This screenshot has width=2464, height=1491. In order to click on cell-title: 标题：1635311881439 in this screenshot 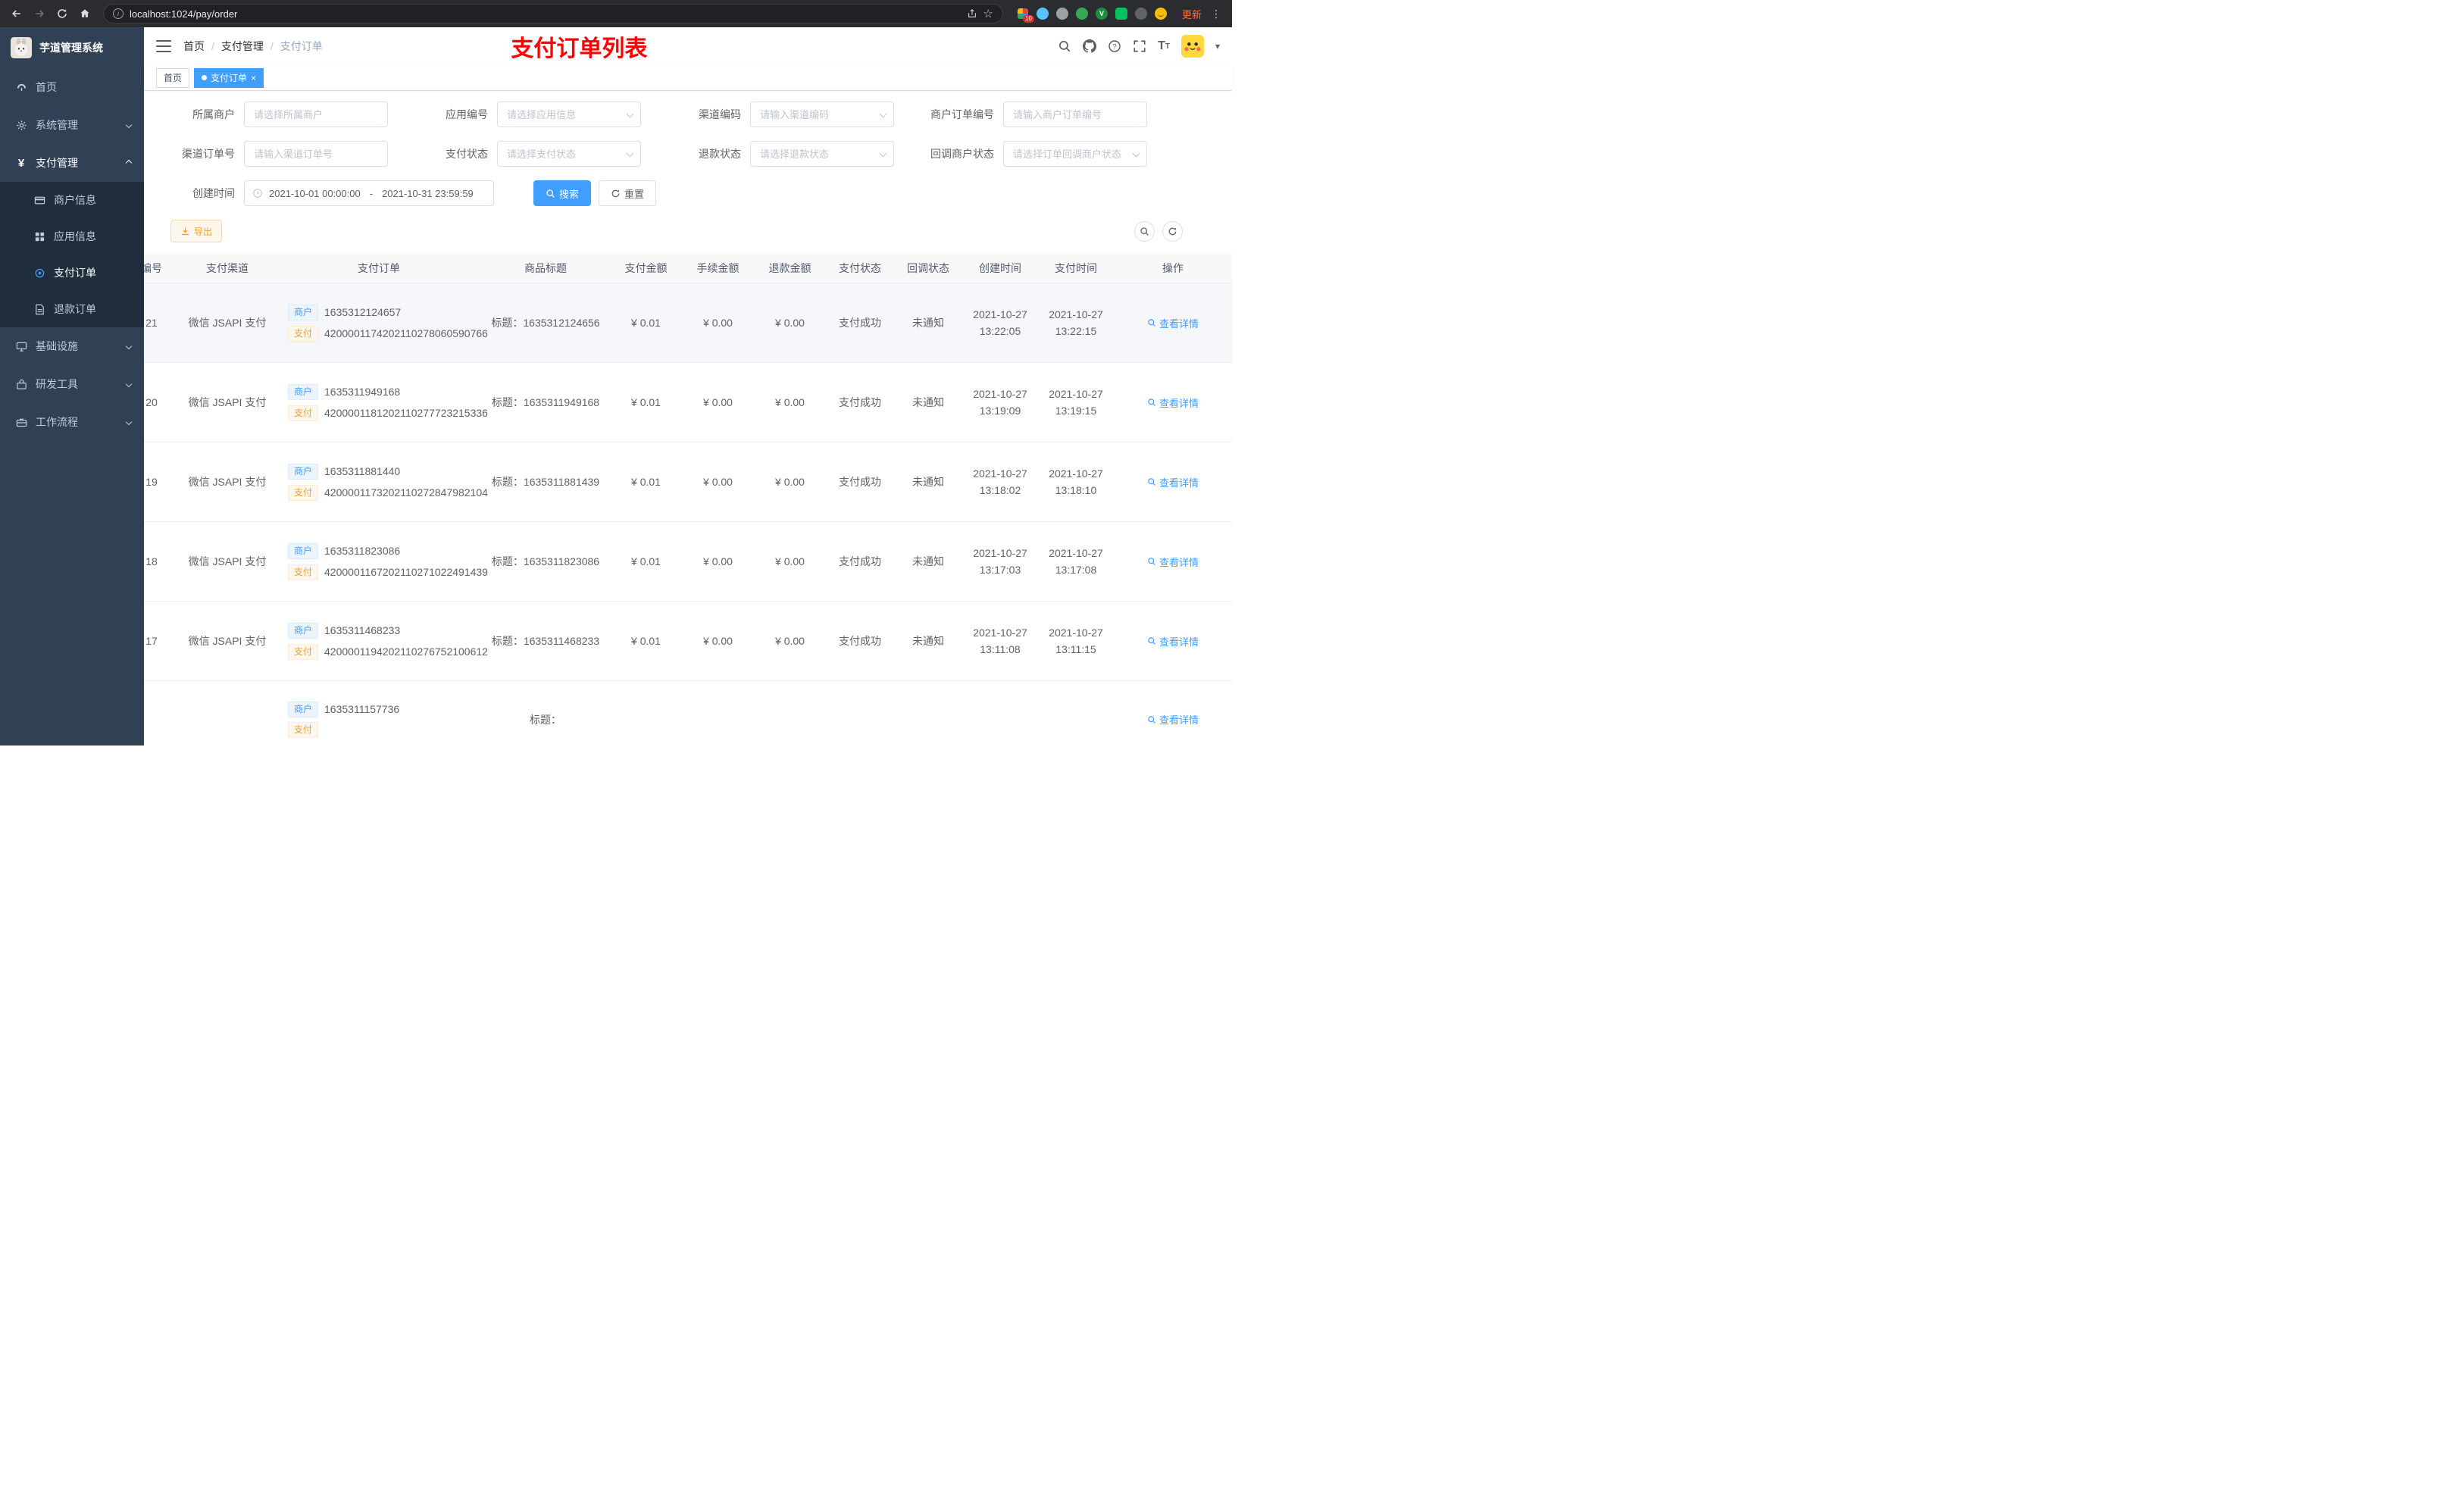, I will do `click(545, 482)`.